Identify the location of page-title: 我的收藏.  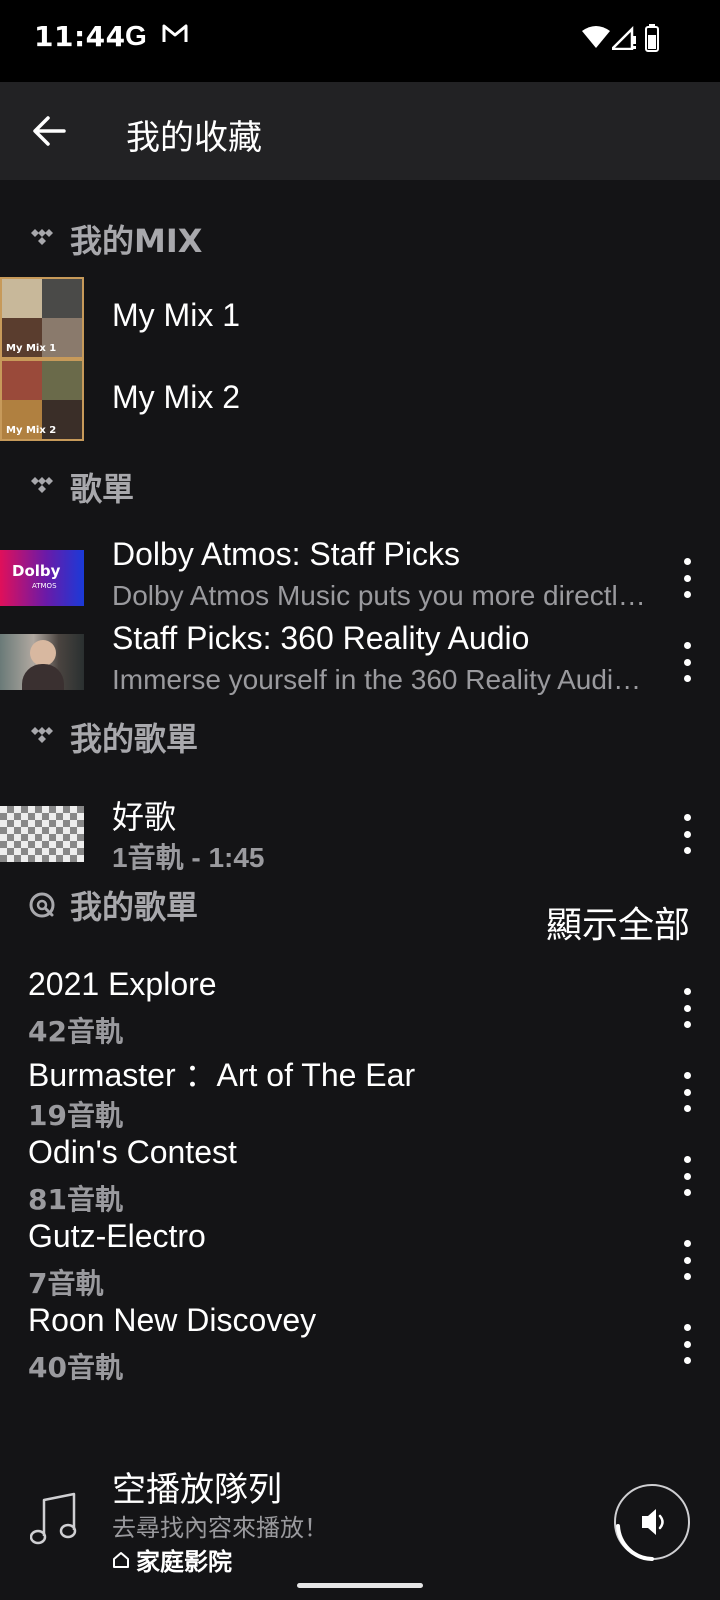
(194, 138).